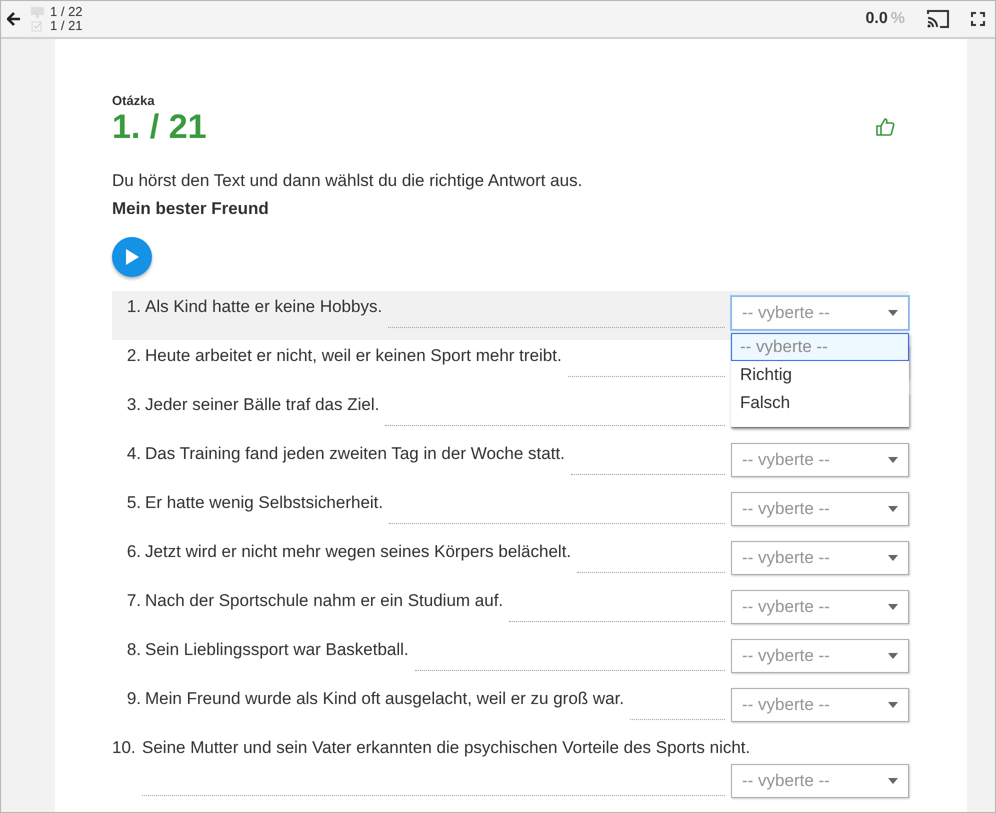  I want to click on slide-counter: 1 / 22, so click(66, 12).